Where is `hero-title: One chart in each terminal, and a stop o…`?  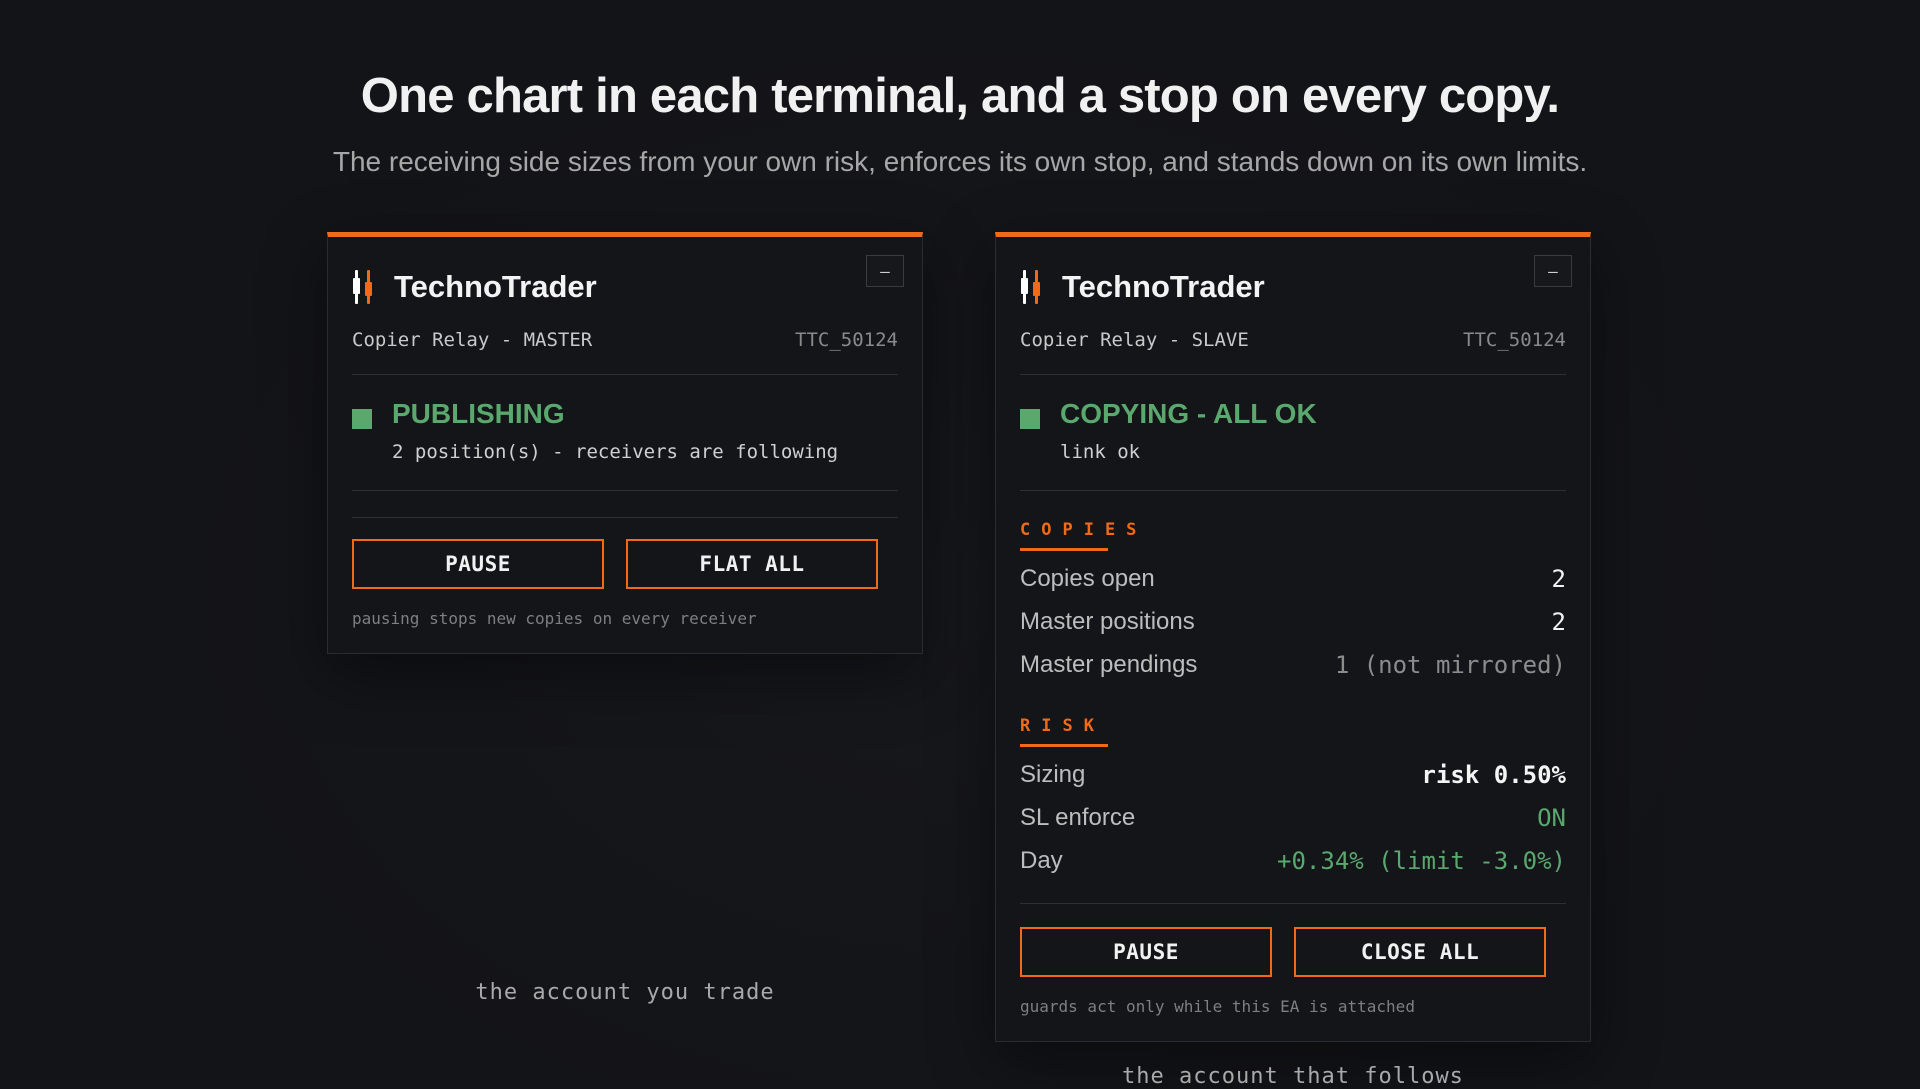 hero-title: One chart in each terminal, and a stop o… is located at coordinates (960, 96).